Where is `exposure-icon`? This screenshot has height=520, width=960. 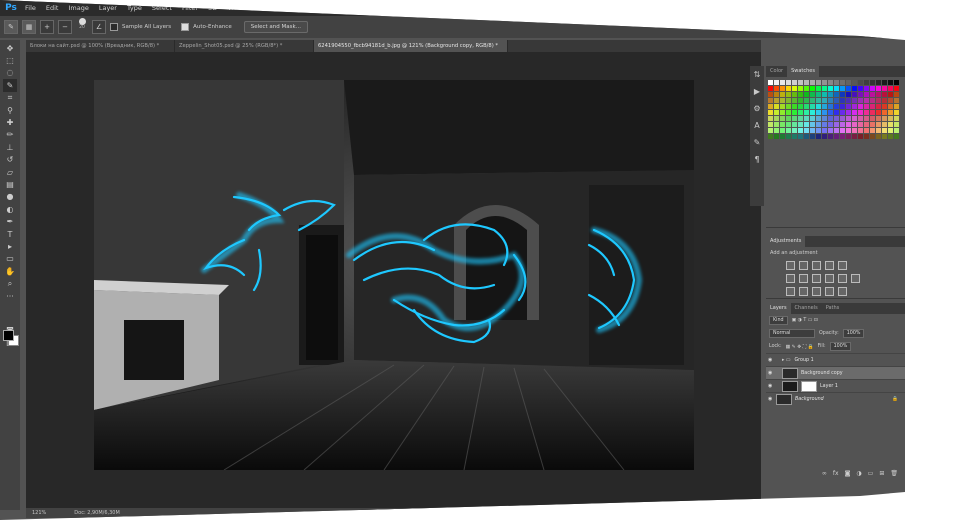 exposure-icon is located at coordinates (829, 266).